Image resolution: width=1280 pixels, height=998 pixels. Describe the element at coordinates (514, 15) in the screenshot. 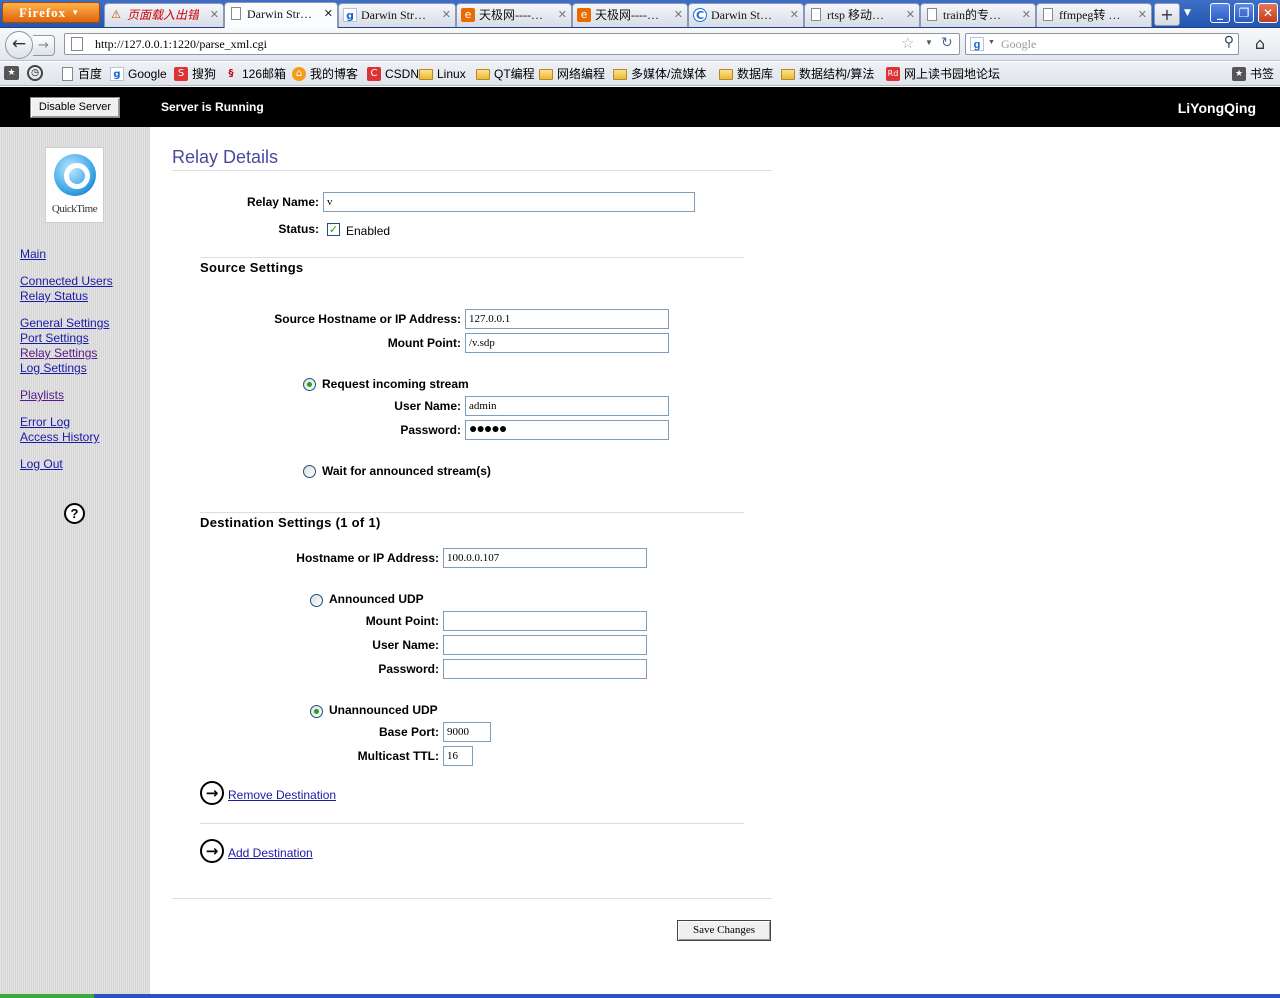

I see `tab-tianji-1: e 天极网----… ✕` at that location.